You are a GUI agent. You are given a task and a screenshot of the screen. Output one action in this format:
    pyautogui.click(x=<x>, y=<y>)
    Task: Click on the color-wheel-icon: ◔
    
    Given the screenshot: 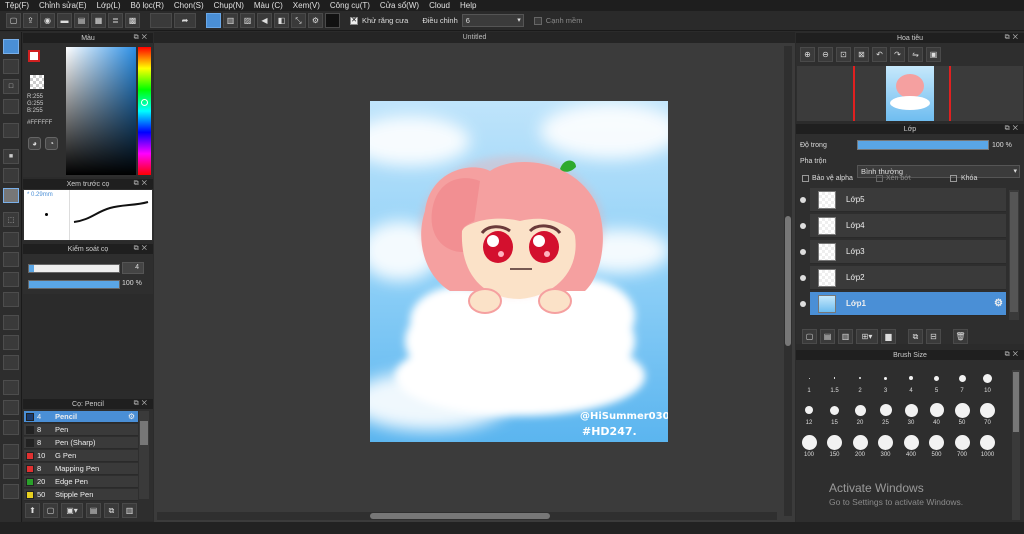 What is the action you would take?
    pyautogui.click(x=51, y=143)
    